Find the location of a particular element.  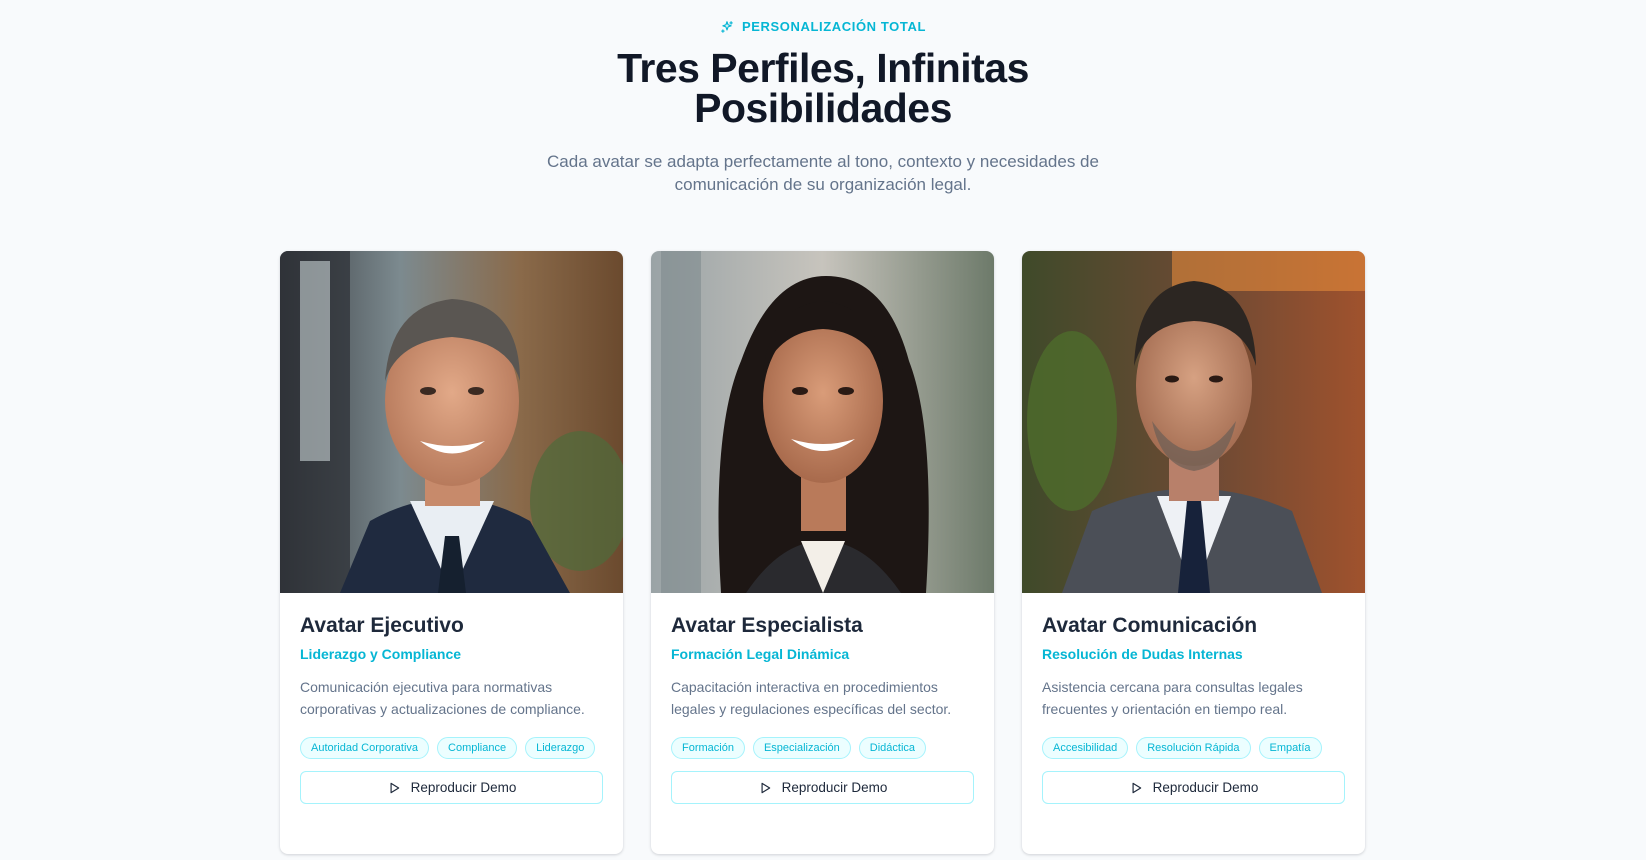

card-role: Resolución de Dudas Internas is located at coordinates (1142, 654).